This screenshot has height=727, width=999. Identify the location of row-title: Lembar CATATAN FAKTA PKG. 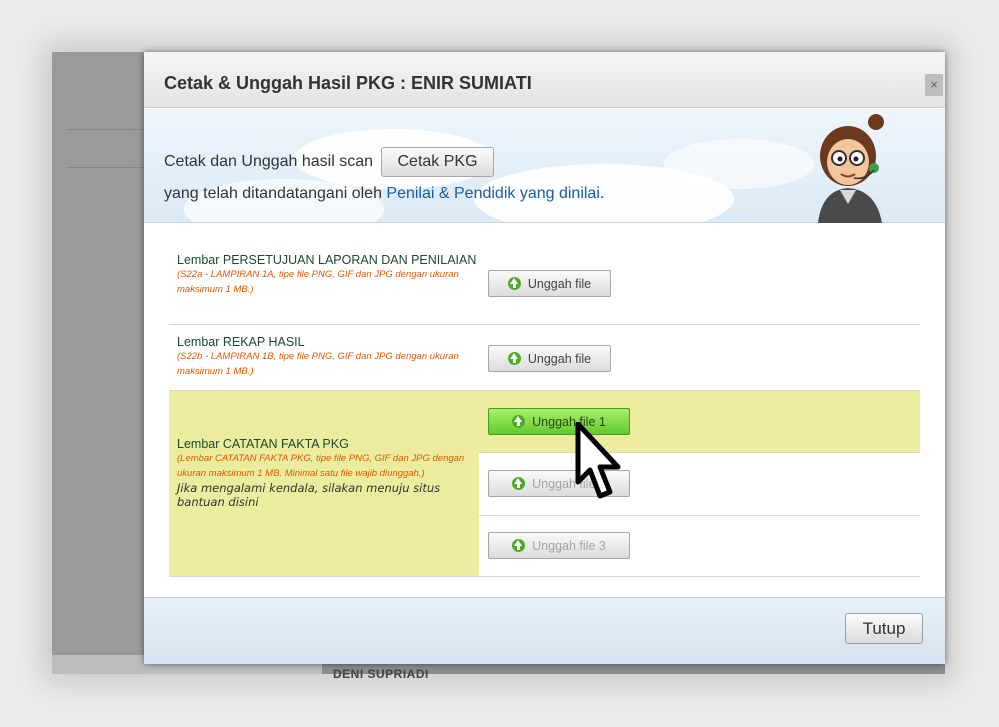
(263, 444).